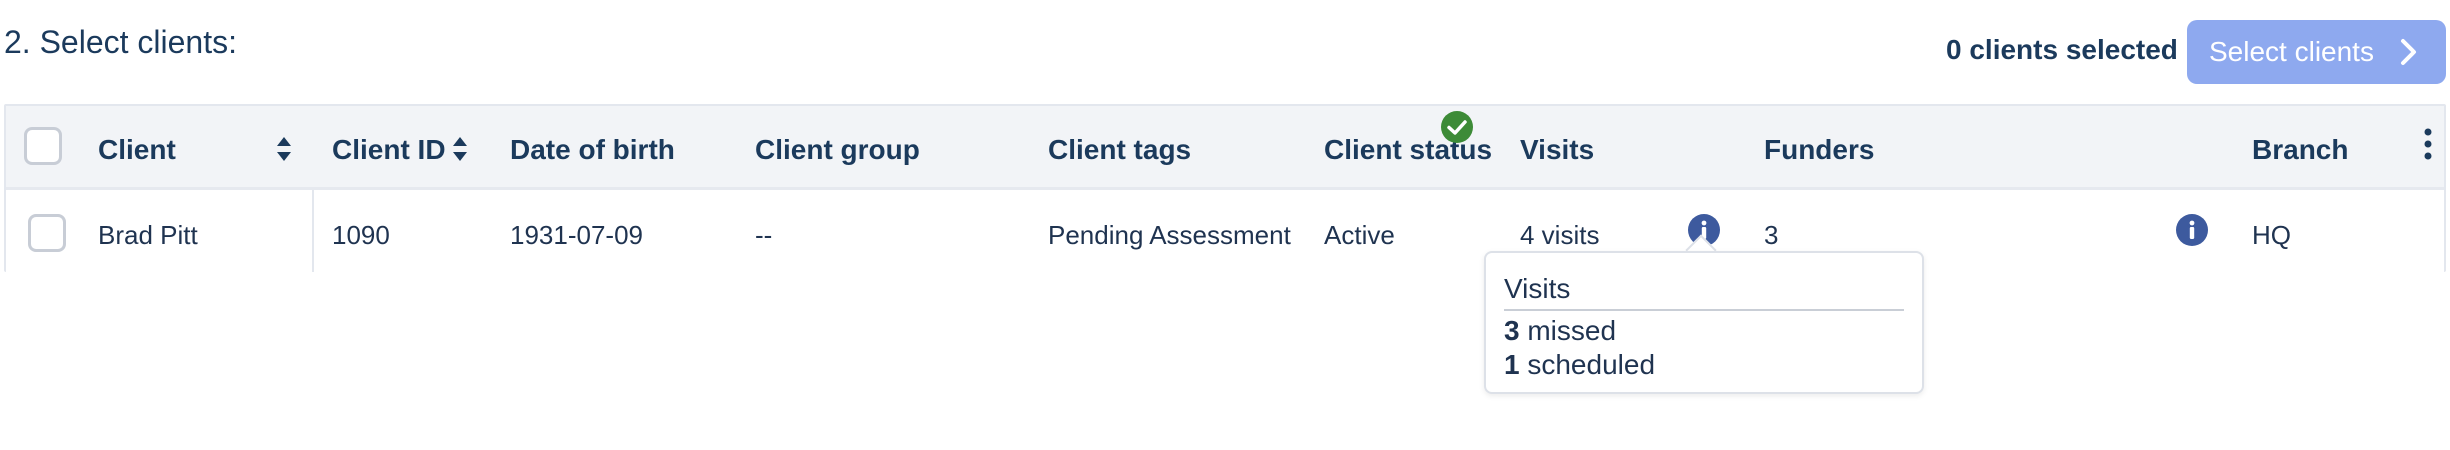  What do you see at coordinates (1512, 364) in the screenshot?
I see `scheduled-count: 1` at bounding box center [1512, 364].